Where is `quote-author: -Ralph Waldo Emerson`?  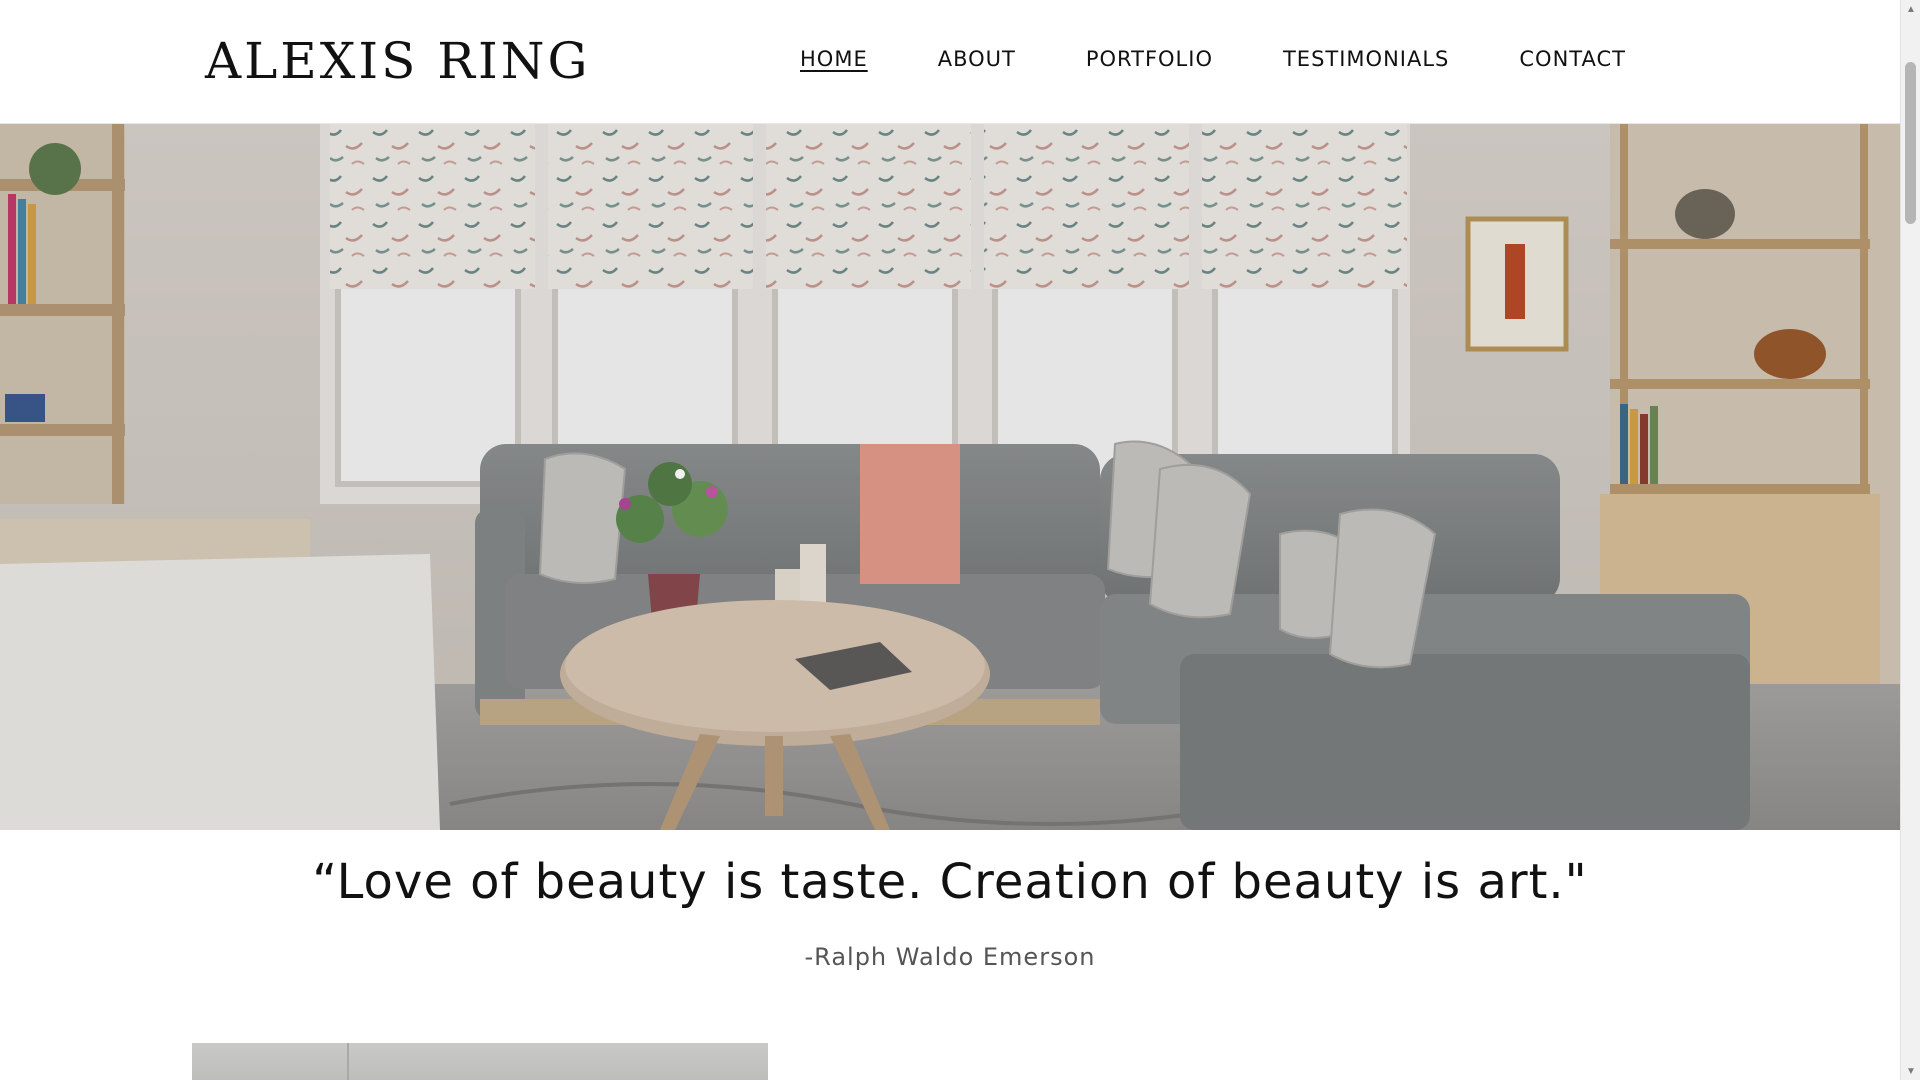 quote-author: -Ralph Waldo Emerson is located at coordinates (950, 957).